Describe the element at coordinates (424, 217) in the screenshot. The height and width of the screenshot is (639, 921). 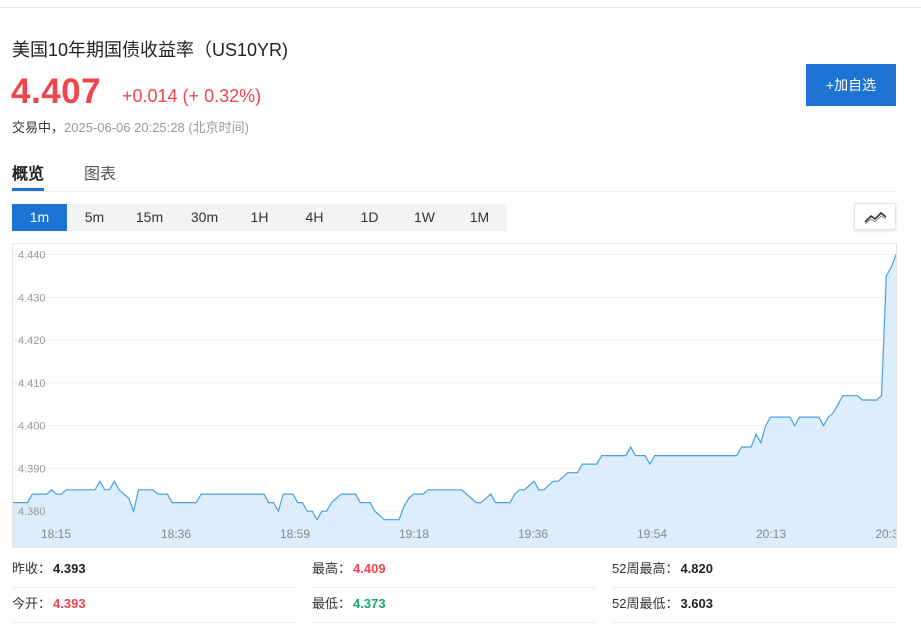
I see `interval-1w-button: 1W` at that location.